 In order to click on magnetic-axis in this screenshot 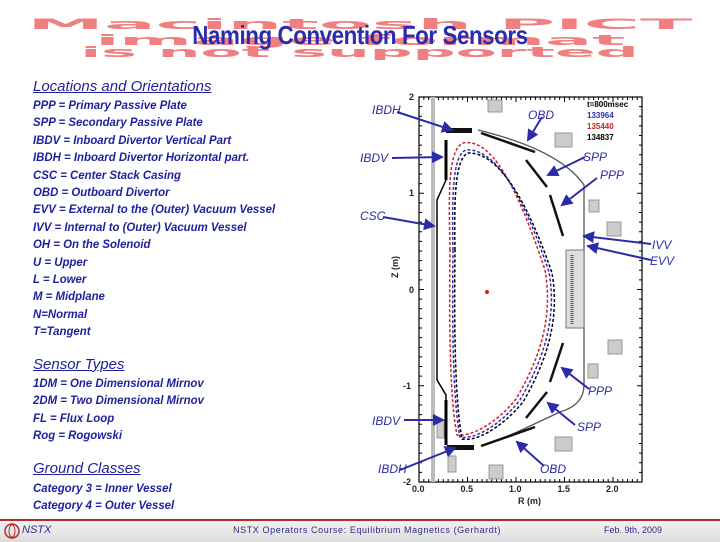, I will do `click(487, 292)`.